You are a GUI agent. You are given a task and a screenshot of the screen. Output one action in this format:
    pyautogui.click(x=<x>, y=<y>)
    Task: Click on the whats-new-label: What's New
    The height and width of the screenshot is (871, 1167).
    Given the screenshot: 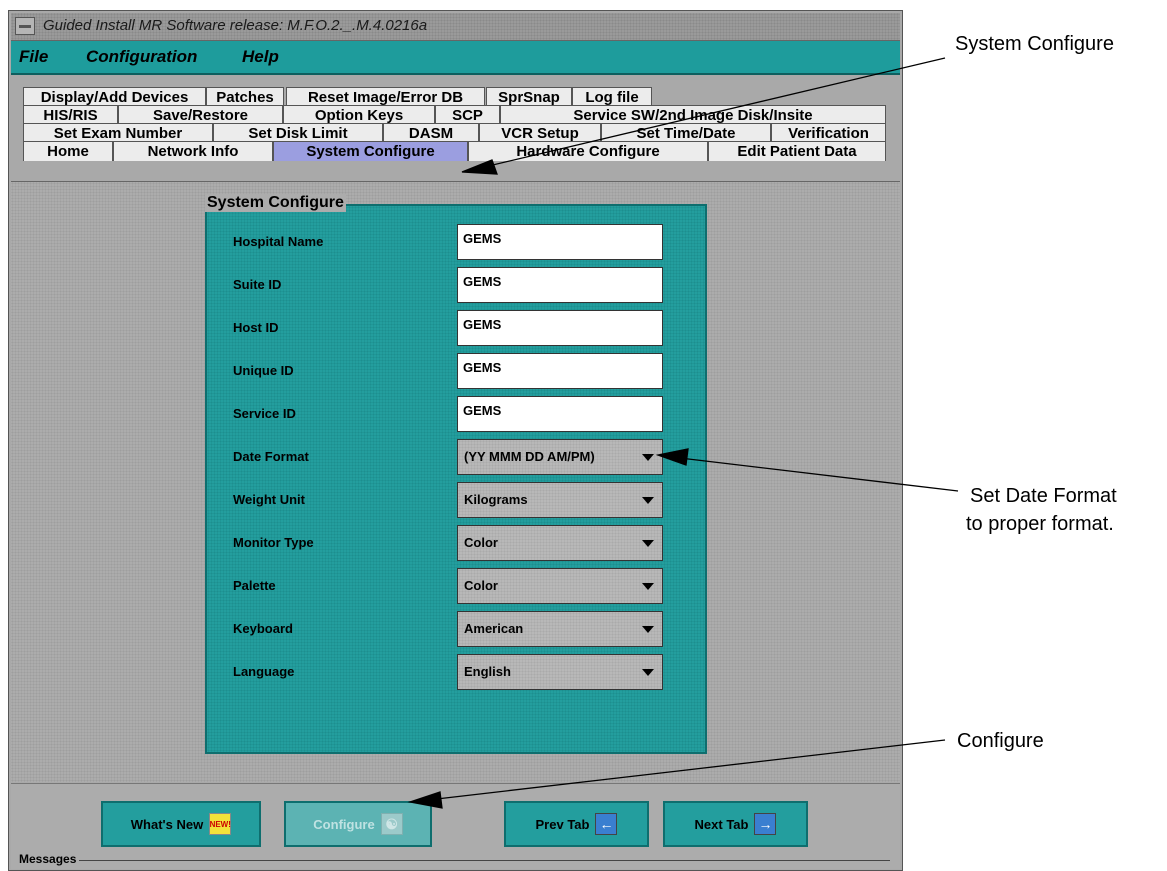 What is the action you would take?
    pyautogui.click(x=167, y=824)
    